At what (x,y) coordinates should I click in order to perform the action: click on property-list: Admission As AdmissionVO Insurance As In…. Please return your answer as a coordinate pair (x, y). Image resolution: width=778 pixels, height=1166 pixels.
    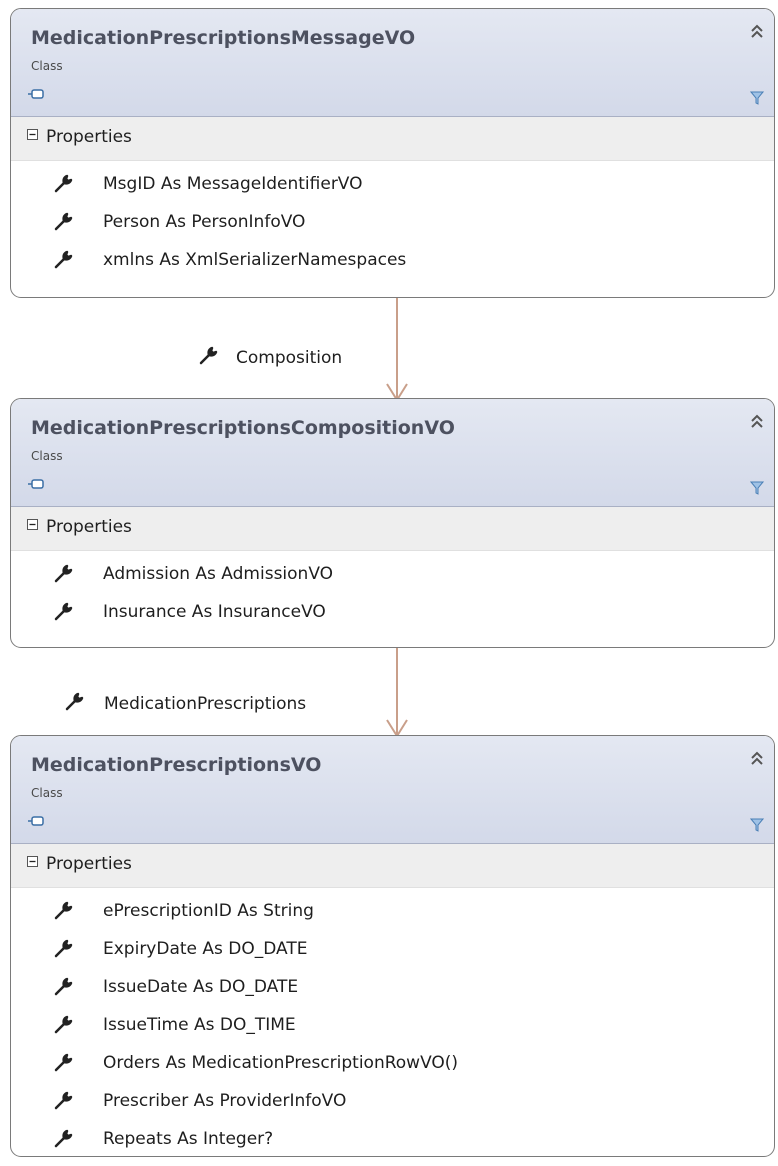
    Looking at the image, I should click on (392, 592).